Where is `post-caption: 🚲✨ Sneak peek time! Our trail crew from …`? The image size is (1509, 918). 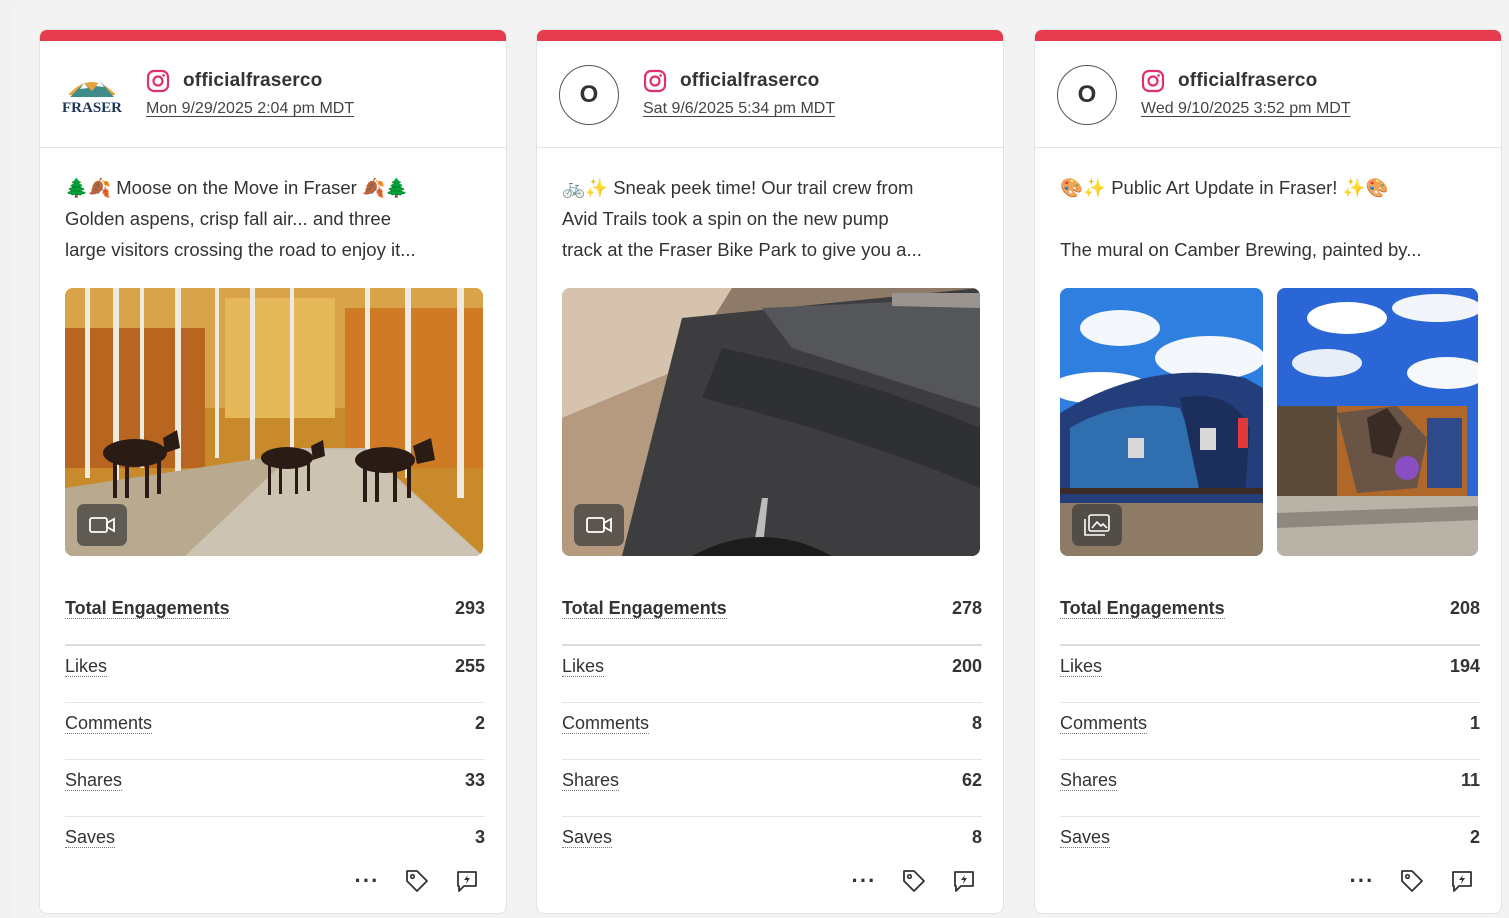
post-caption: 🚲✨ Sneak peek time! Our trail crew from … is located at coordinates (772, 218).